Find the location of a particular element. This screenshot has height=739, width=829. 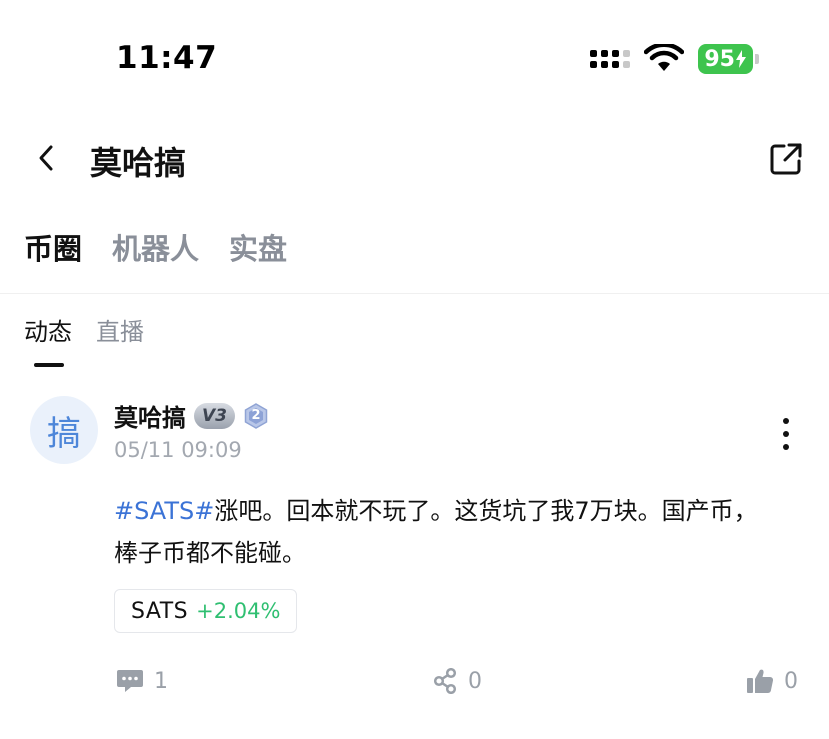

back-button is located at coordinates (46, 158).